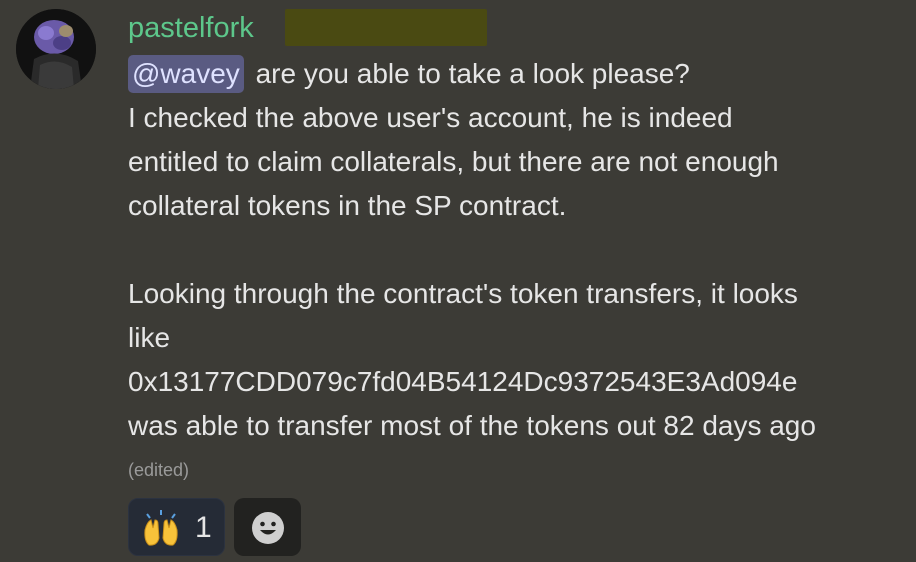  I want to click on message-text: are you able to take a look please?, so click(468, 73).